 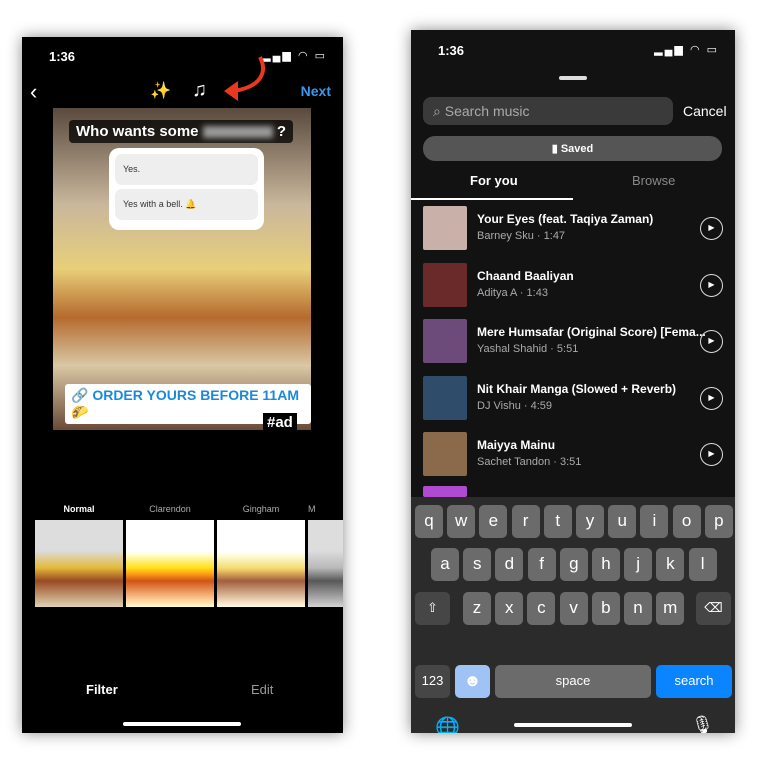 What do you see at coordinates (718, 521) in the screenshot?
I see `key-p: p` at bounding box center [718, 521].